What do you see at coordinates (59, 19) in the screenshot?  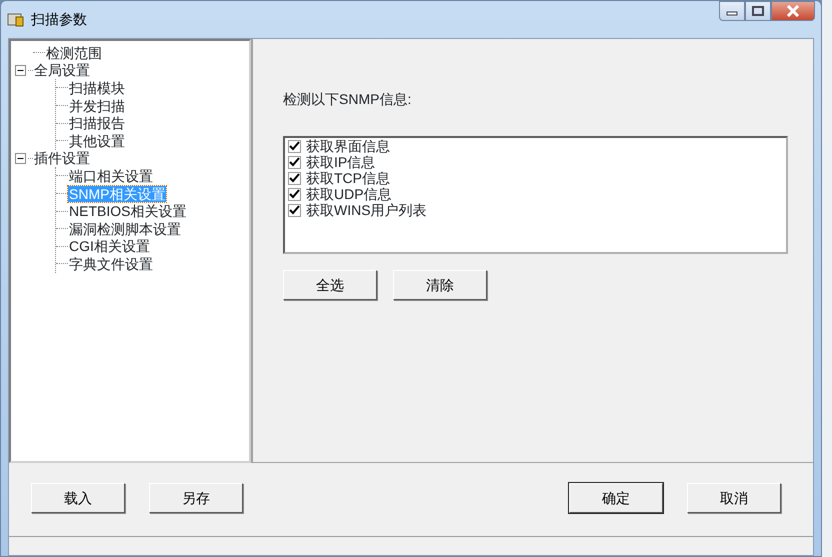 I see `window-title: 扫描参数` at bounding box center [59, 19].